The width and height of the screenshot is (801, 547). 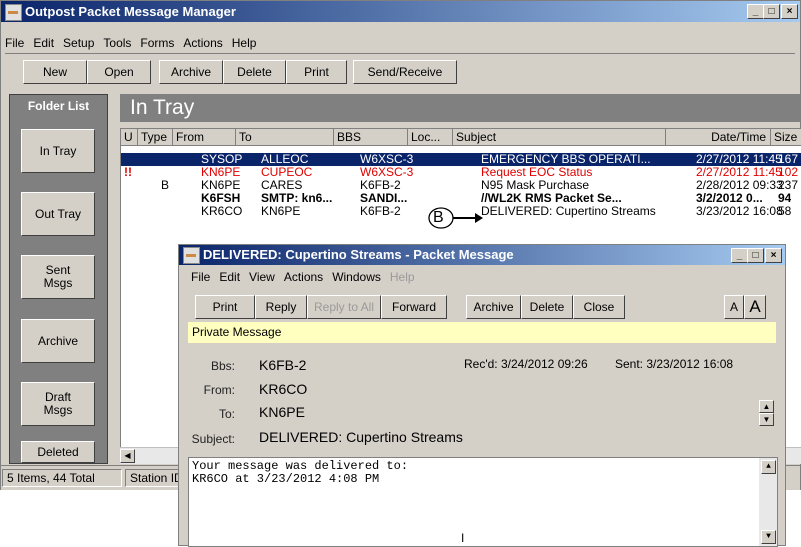 What do you see at coordinates (786, 137) in the screenshot?
I see `column-header-size: Size` at bounding box center [786, 137].